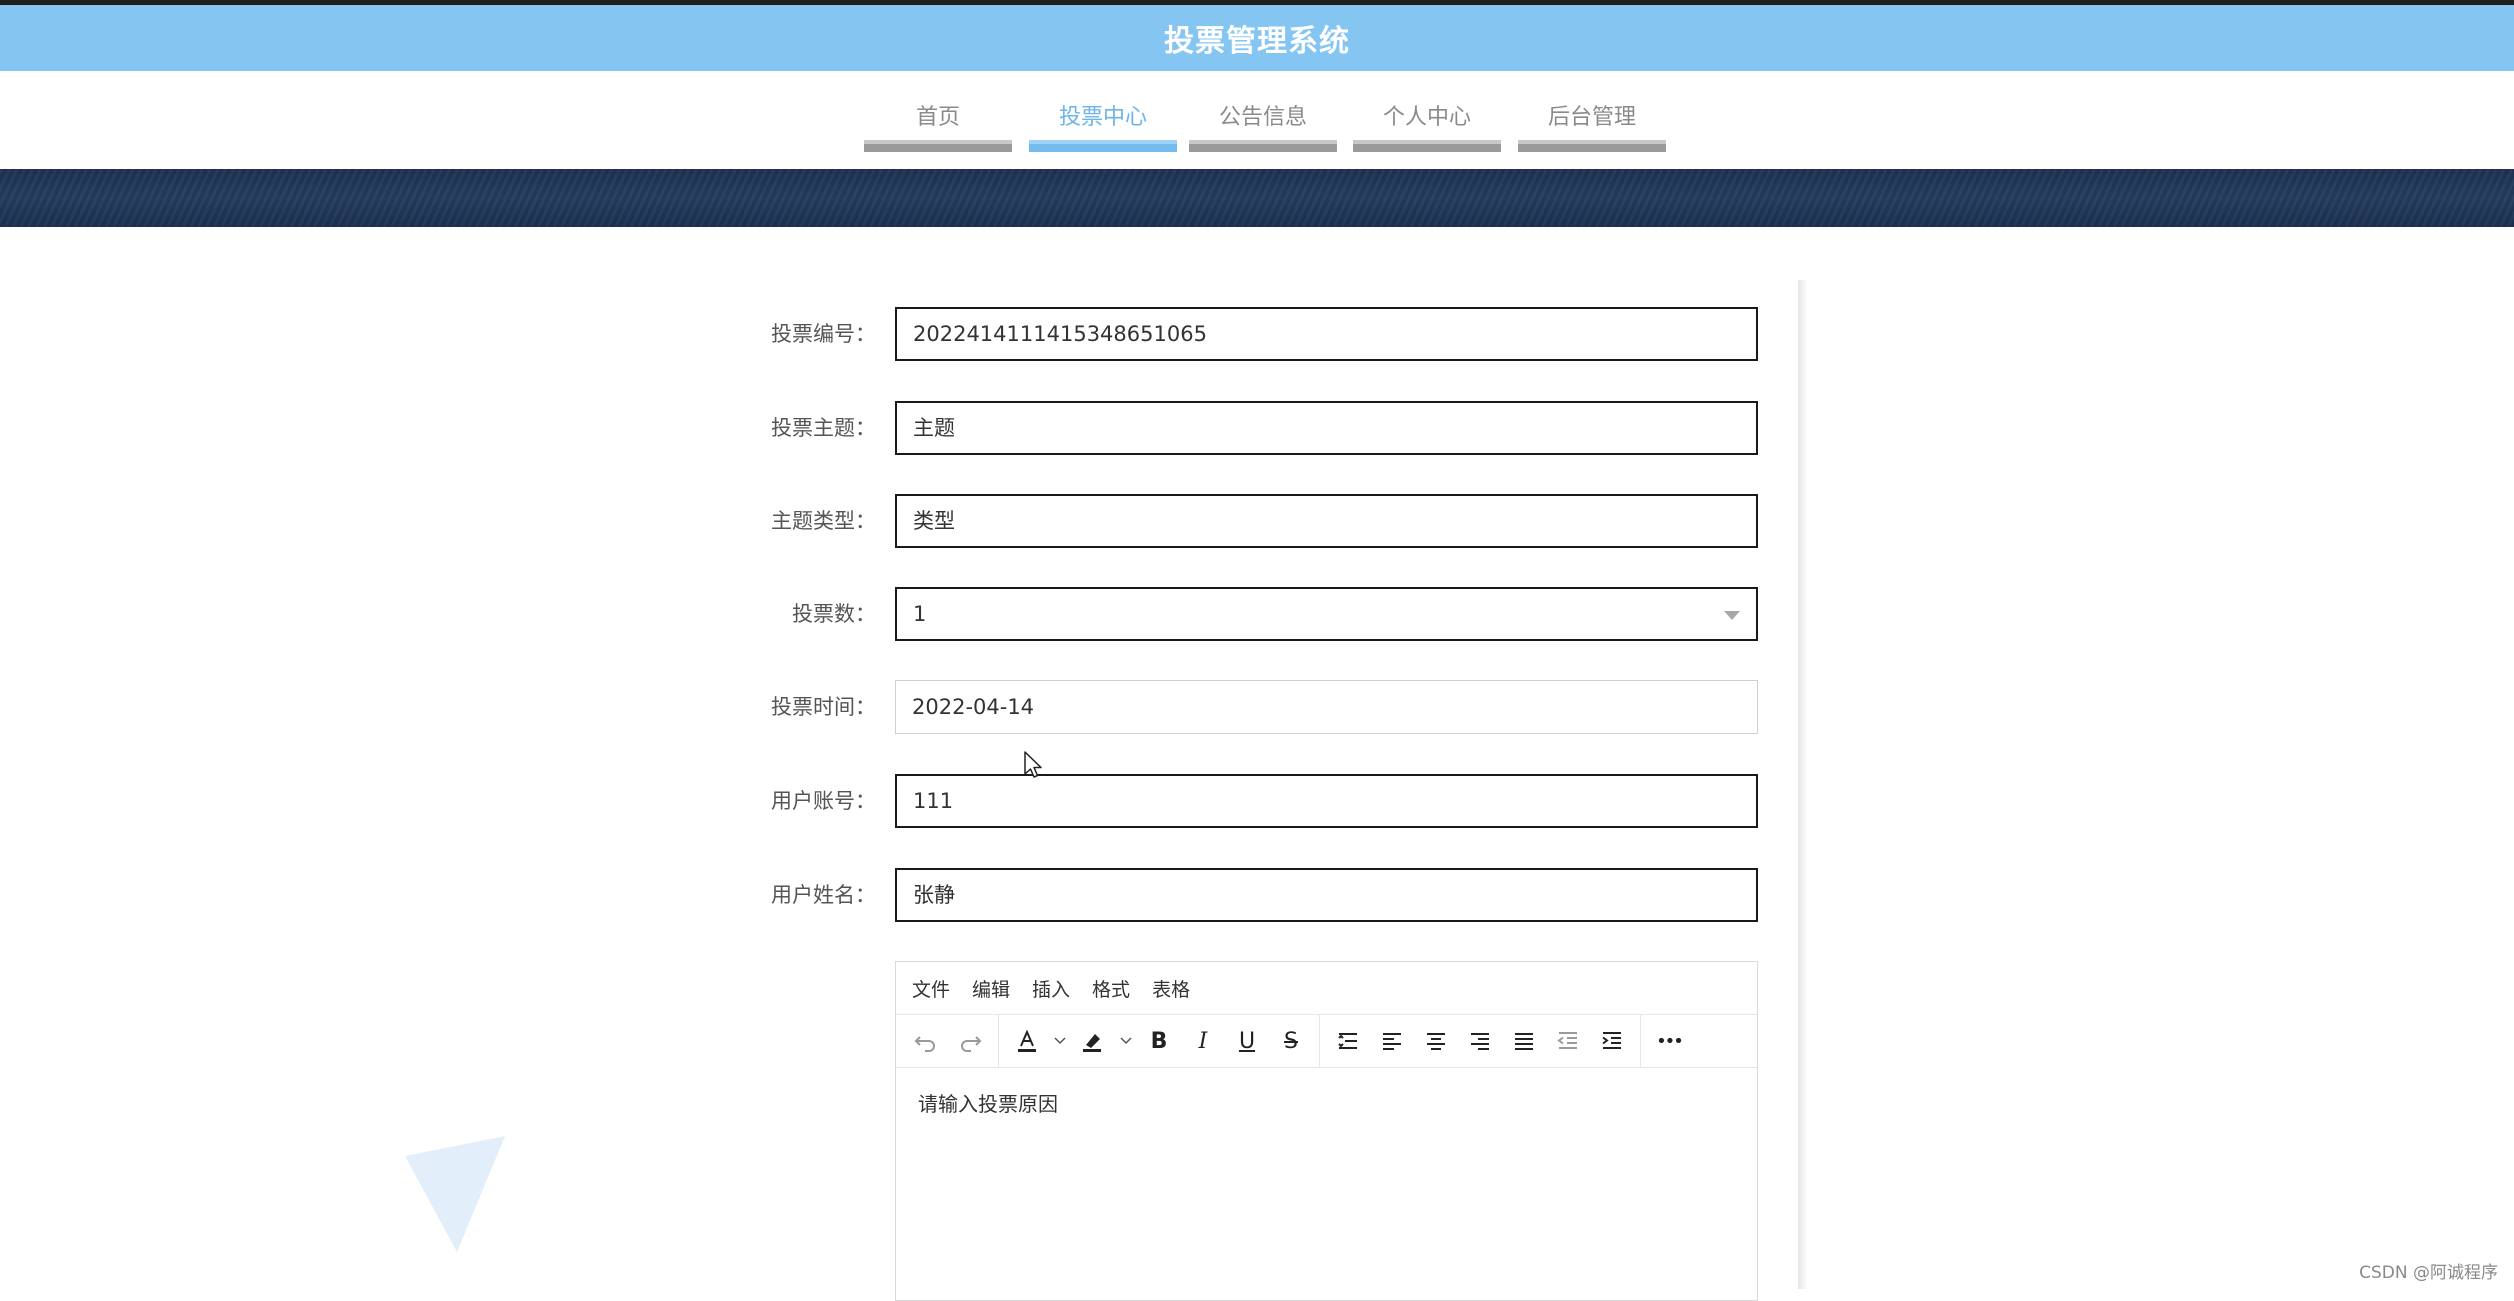  Describe the element at coordinates (823, 801) in the screenshot. I see `user-account-label: 用户账号：` at that location.